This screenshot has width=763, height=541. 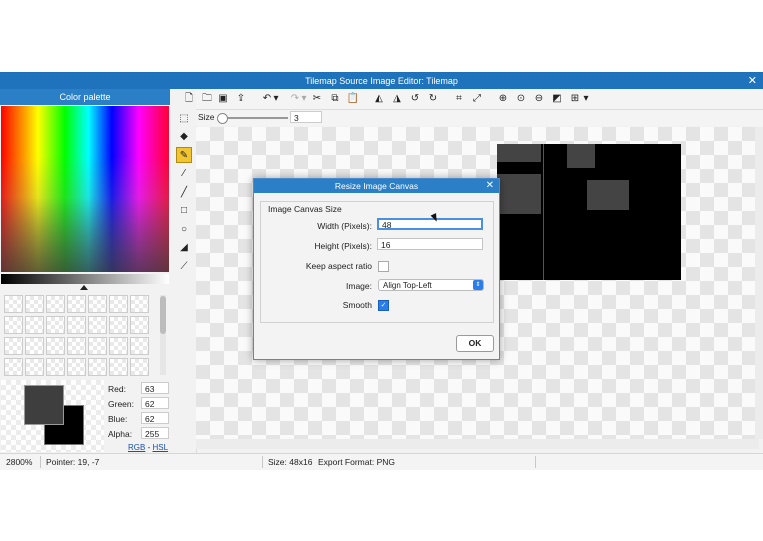 I want to click on rotate-right-icon: ↻, so click(x=433, y=99).